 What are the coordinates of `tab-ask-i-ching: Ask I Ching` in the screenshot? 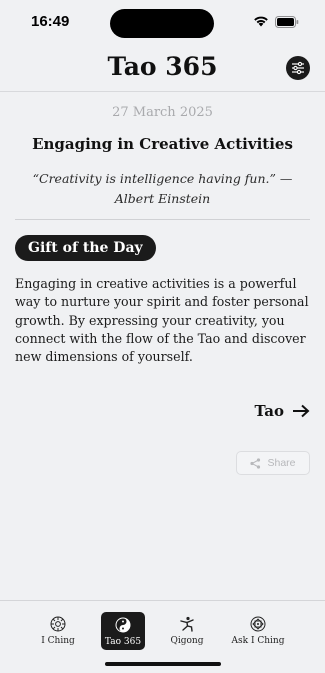 It's located at (258, 631).